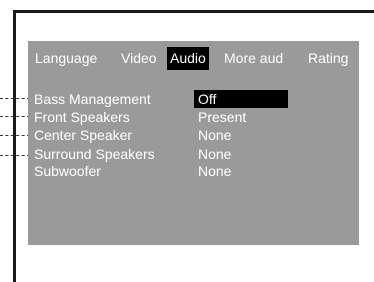 The image size is (374, 282). Describe the element at coordinates (328, 58) in the screenshot. I see `tab-rating: Rating` at that location.